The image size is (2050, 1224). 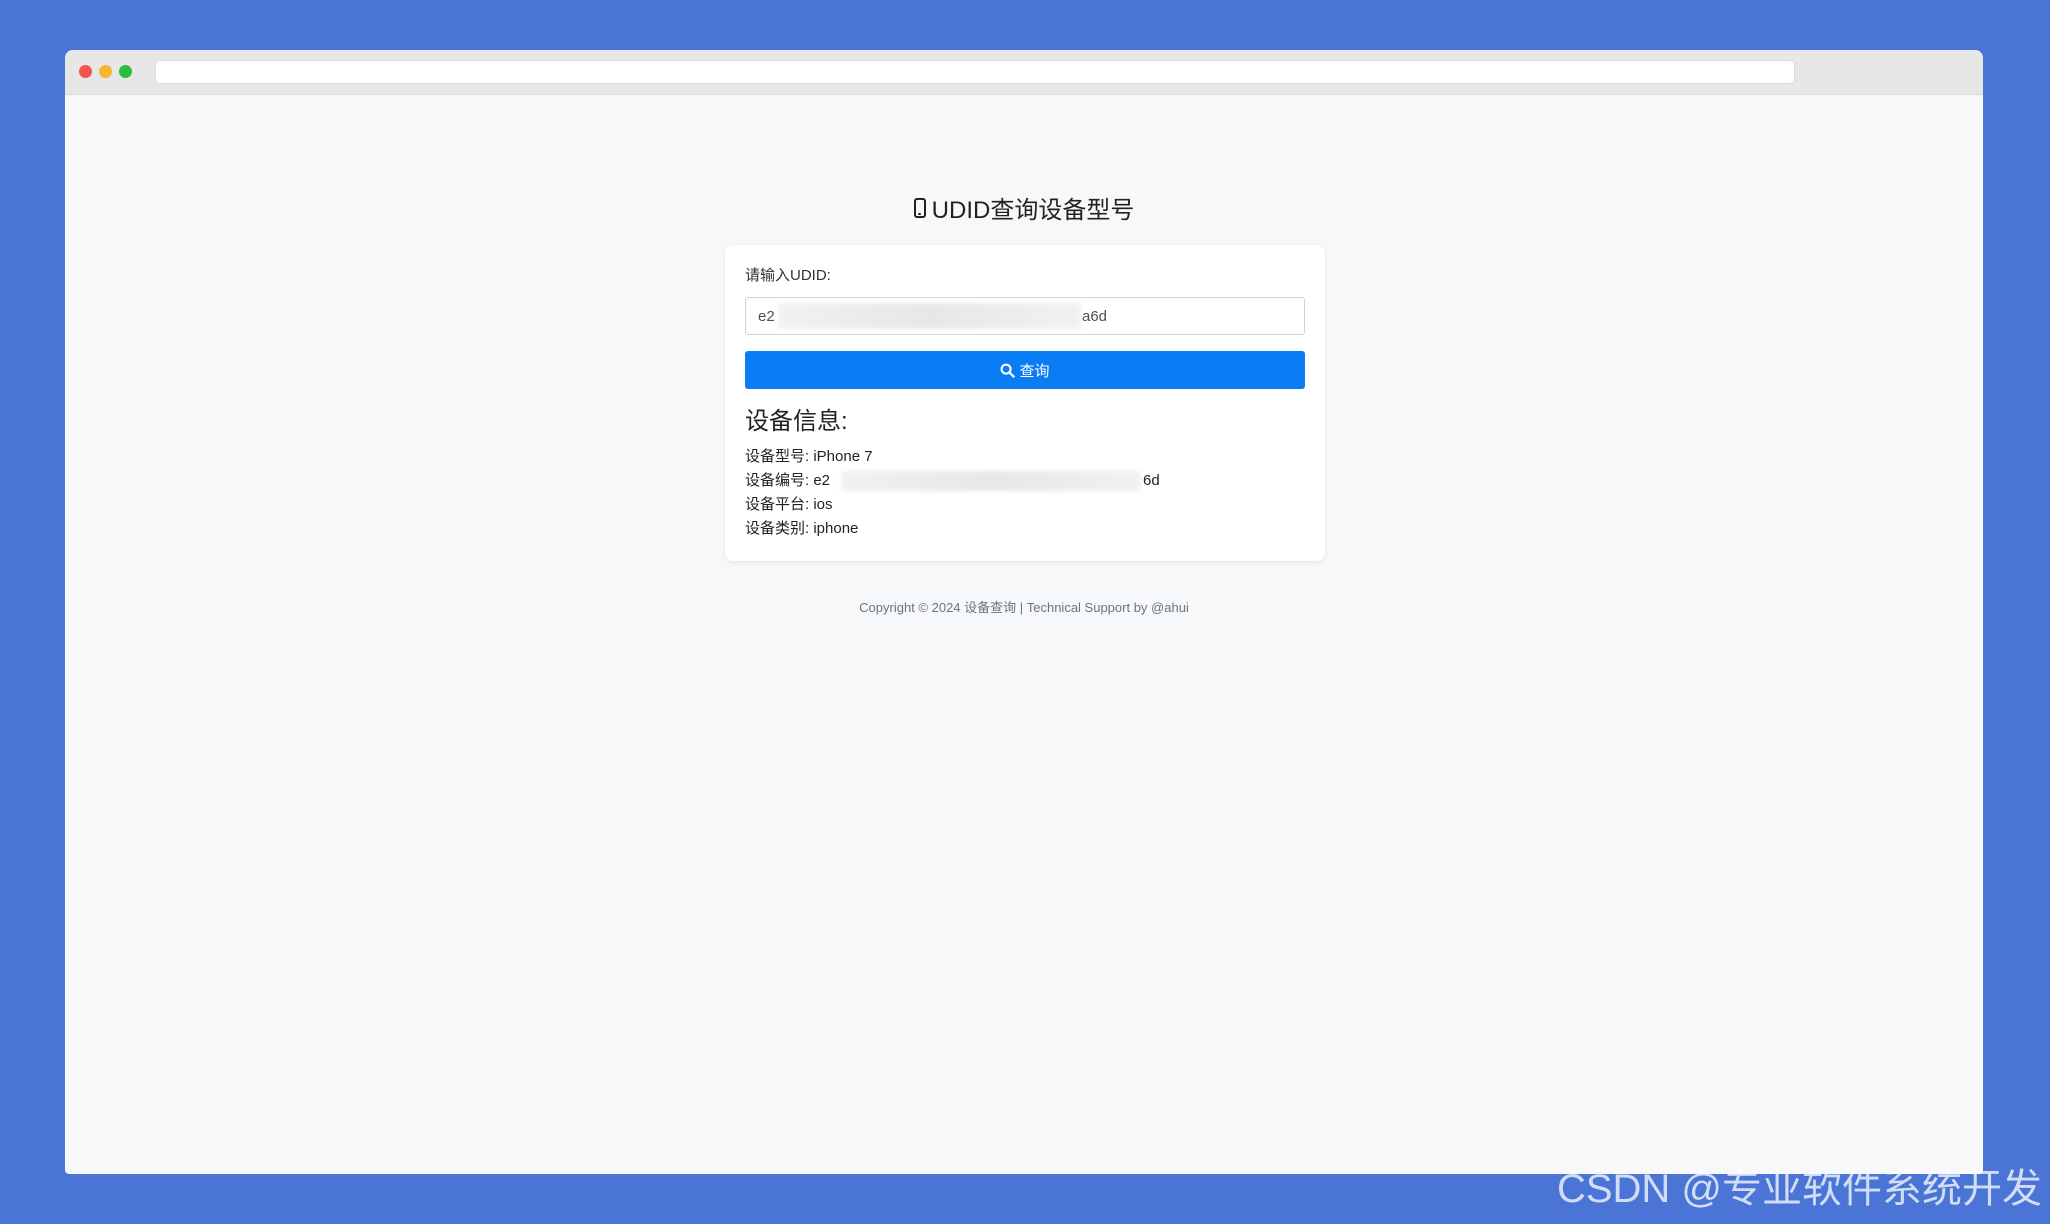 I want to click on device-number-redaction-mask, so click(x=991, y=481).